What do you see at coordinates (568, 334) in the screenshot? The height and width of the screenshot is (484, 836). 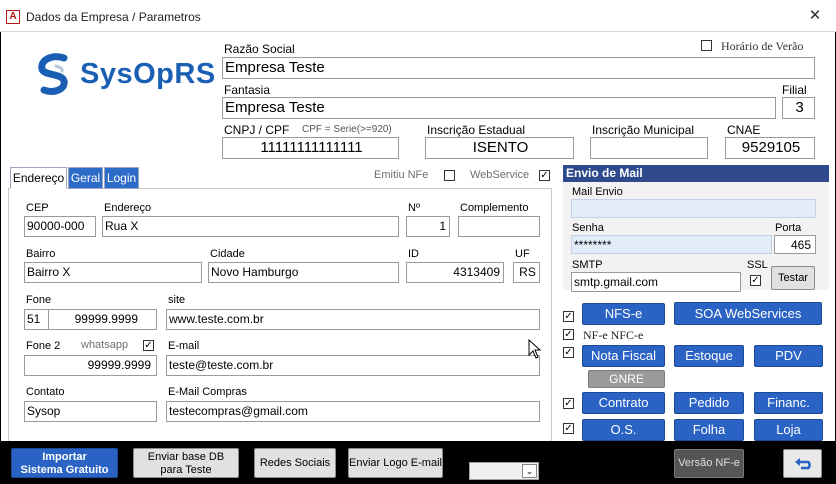 I see `nfe-nfce-checkbox: ✓` at bounding box center [568, 334].